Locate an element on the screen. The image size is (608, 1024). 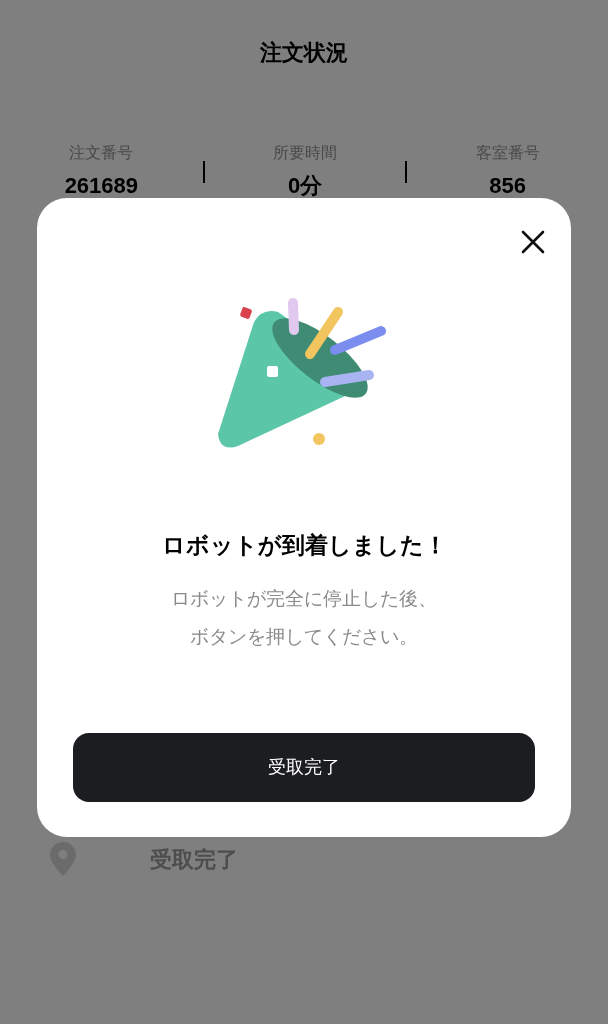
close-icon is located at coordinates (533, 242).